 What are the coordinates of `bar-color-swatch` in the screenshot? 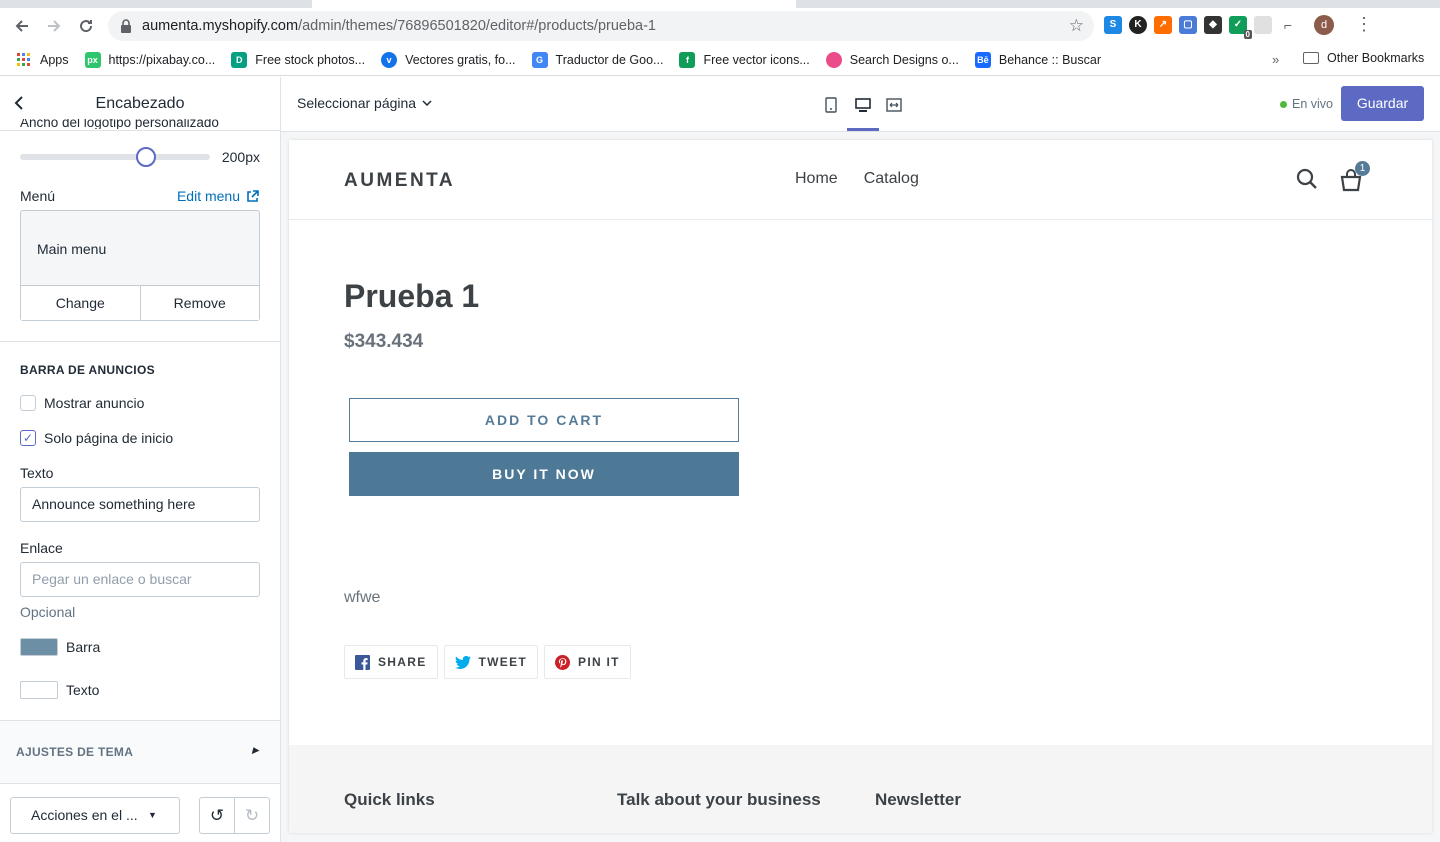 It's located at (39, 647).